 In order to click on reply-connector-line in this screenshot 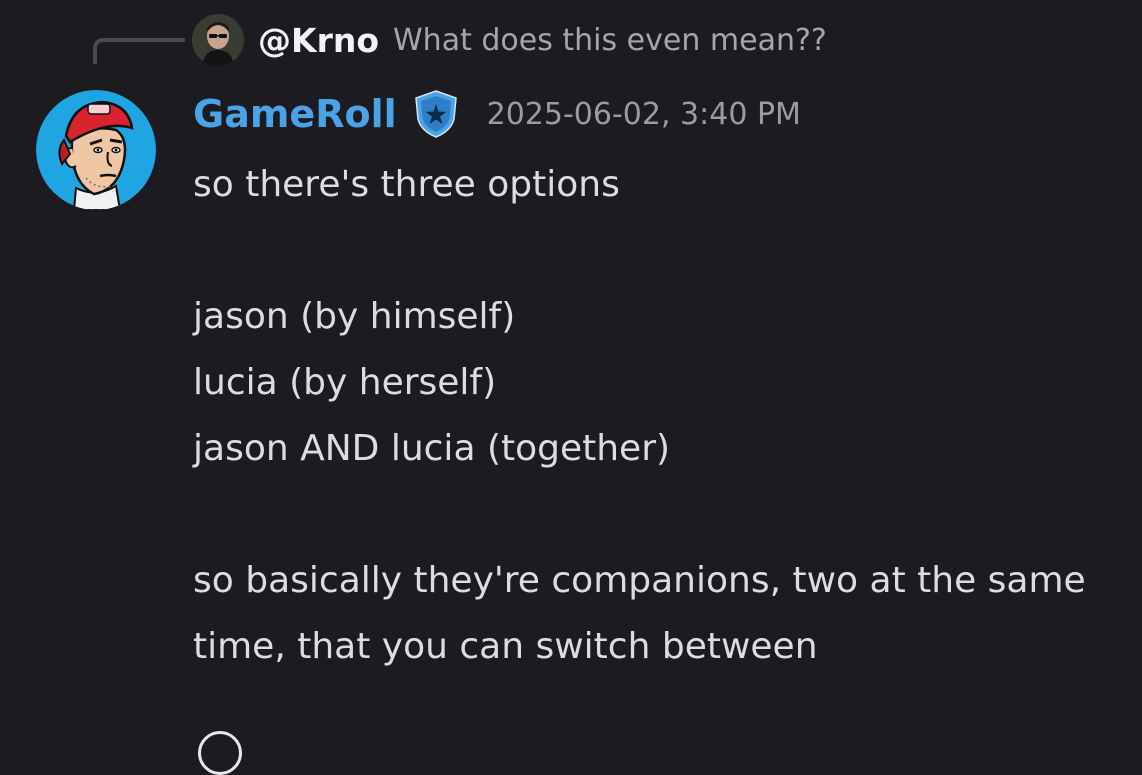, I will do `click(139, 51)`.